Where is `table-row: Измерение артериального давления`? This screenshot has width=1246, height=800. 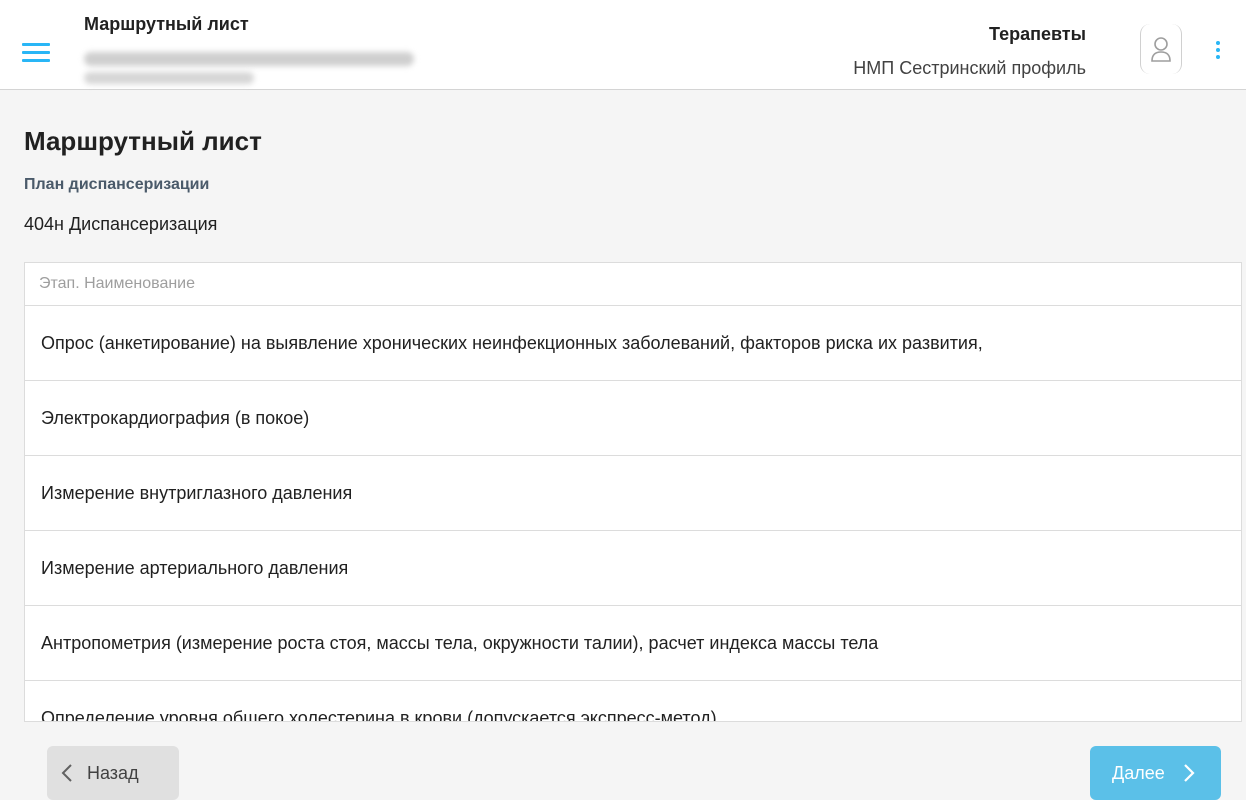 table-row: Измерение артериального давления is located at coordinates (633, 568).